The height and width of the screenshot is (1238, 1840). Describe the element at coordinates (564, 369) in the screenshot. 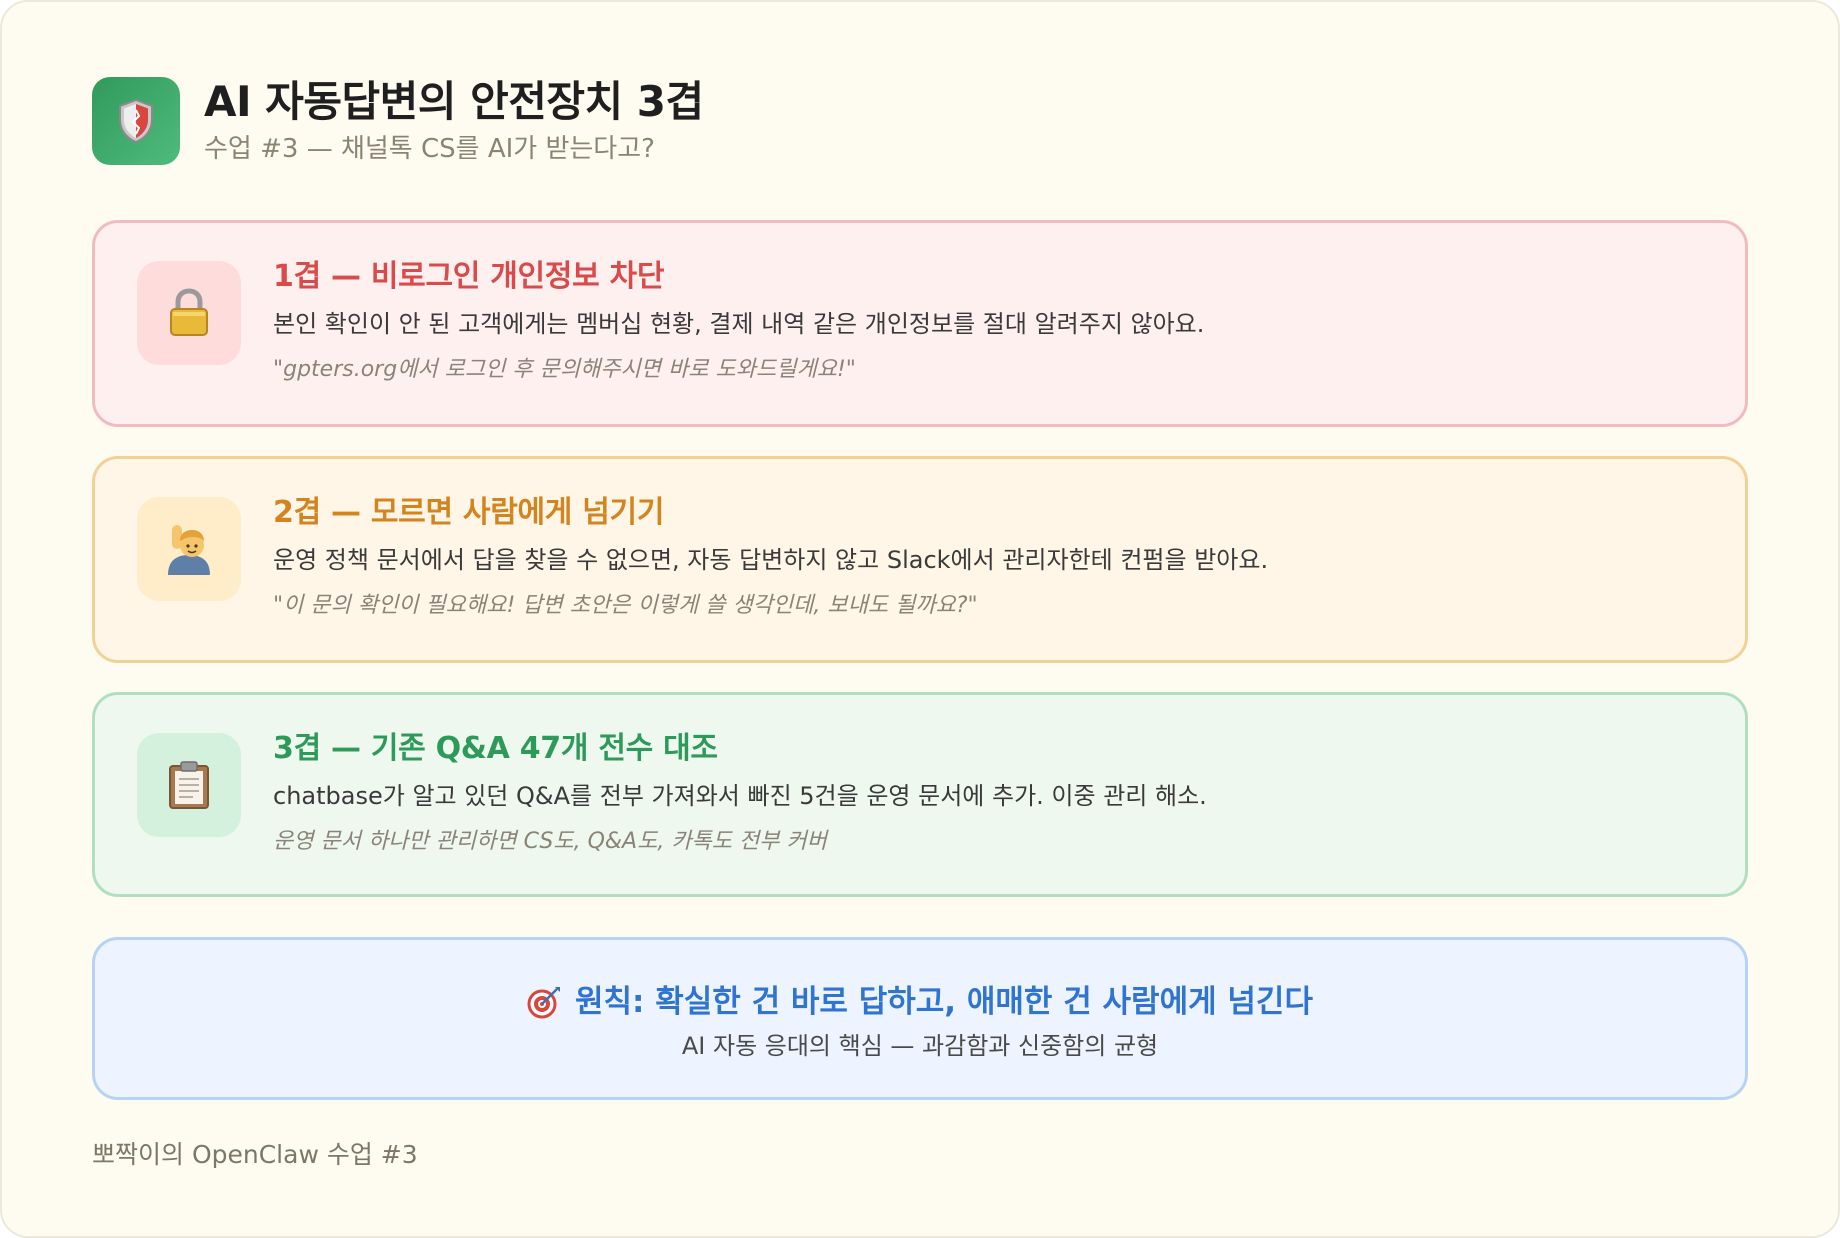

I see `card-quote: "gpters.org에서 로그인 후 문의해주시면 바로 도와드릴게요!"` at that location.